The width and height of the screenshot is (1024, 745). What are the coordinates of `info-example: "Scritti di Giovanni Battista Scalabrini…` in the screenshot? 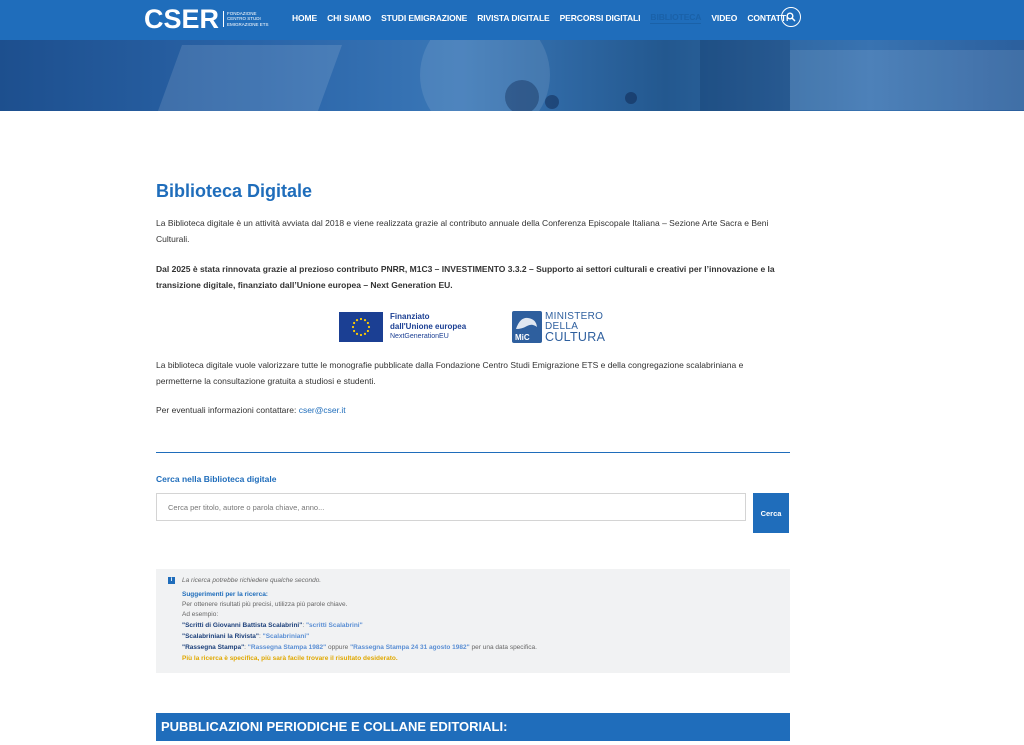 It's located at (272, 625).